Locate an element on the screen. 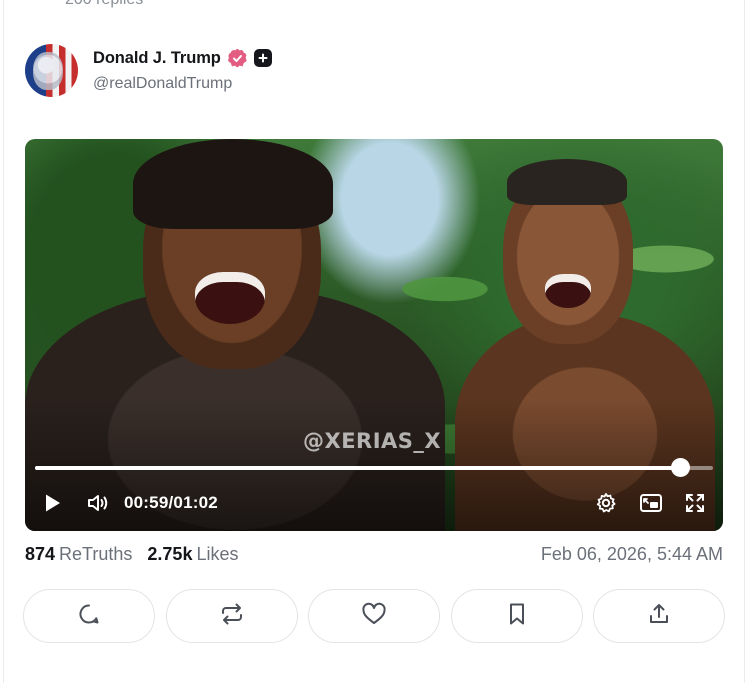  comment-icon is located at coordinates (89, 616).